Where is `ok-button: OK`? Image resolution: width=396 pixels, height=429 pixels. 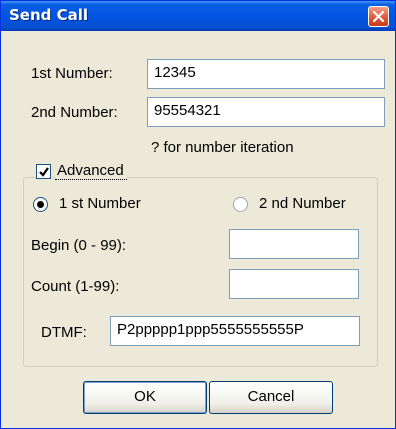
ok-button: OK is located at coordinates (145, 397).